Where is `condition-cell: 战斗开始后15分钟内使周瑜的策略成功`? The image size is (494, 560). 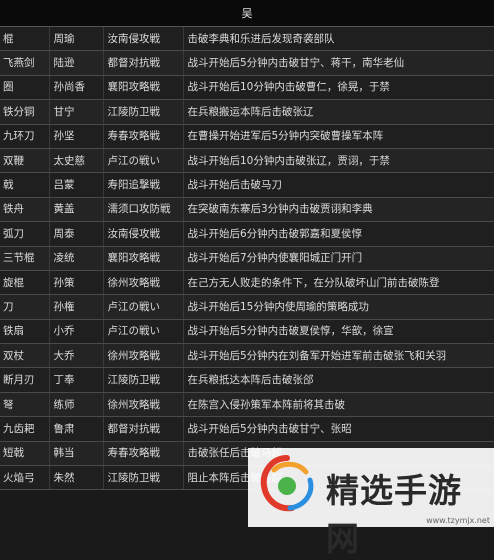
condition-cell: 战斗开始后15分钟内使周瑜的策略成功 is located at coordinates (338, 307).